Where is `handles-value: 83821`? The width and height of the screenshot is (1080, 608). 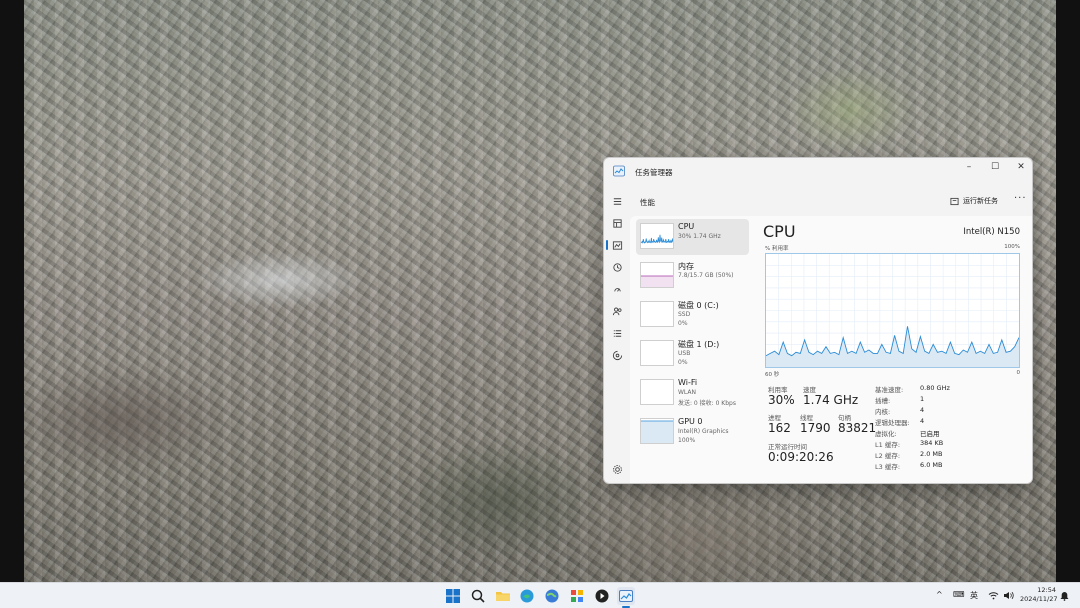
handles-value: 83821 is located at coordinates (857, 428).